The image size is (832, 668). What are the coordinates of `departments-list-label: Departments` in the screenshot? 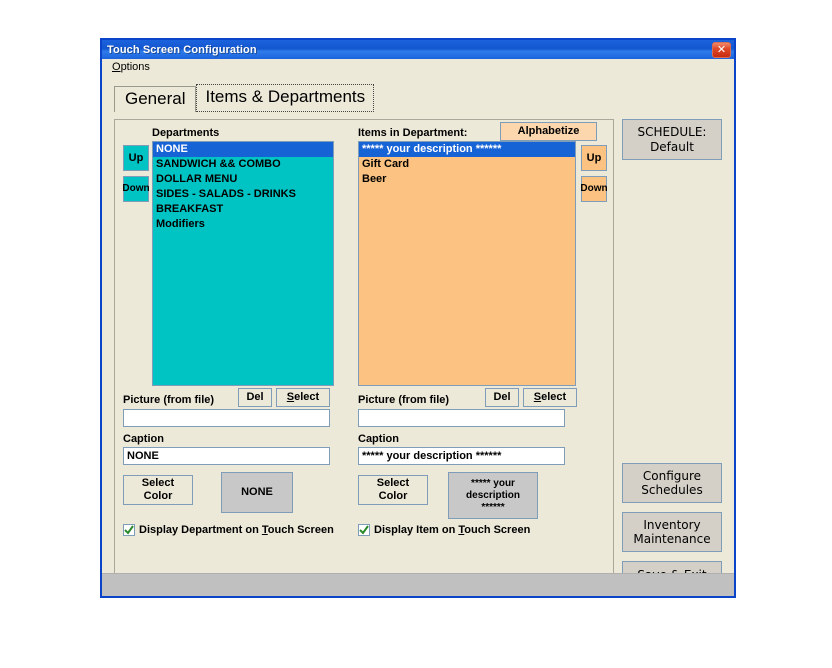 It's located at (186, 133).